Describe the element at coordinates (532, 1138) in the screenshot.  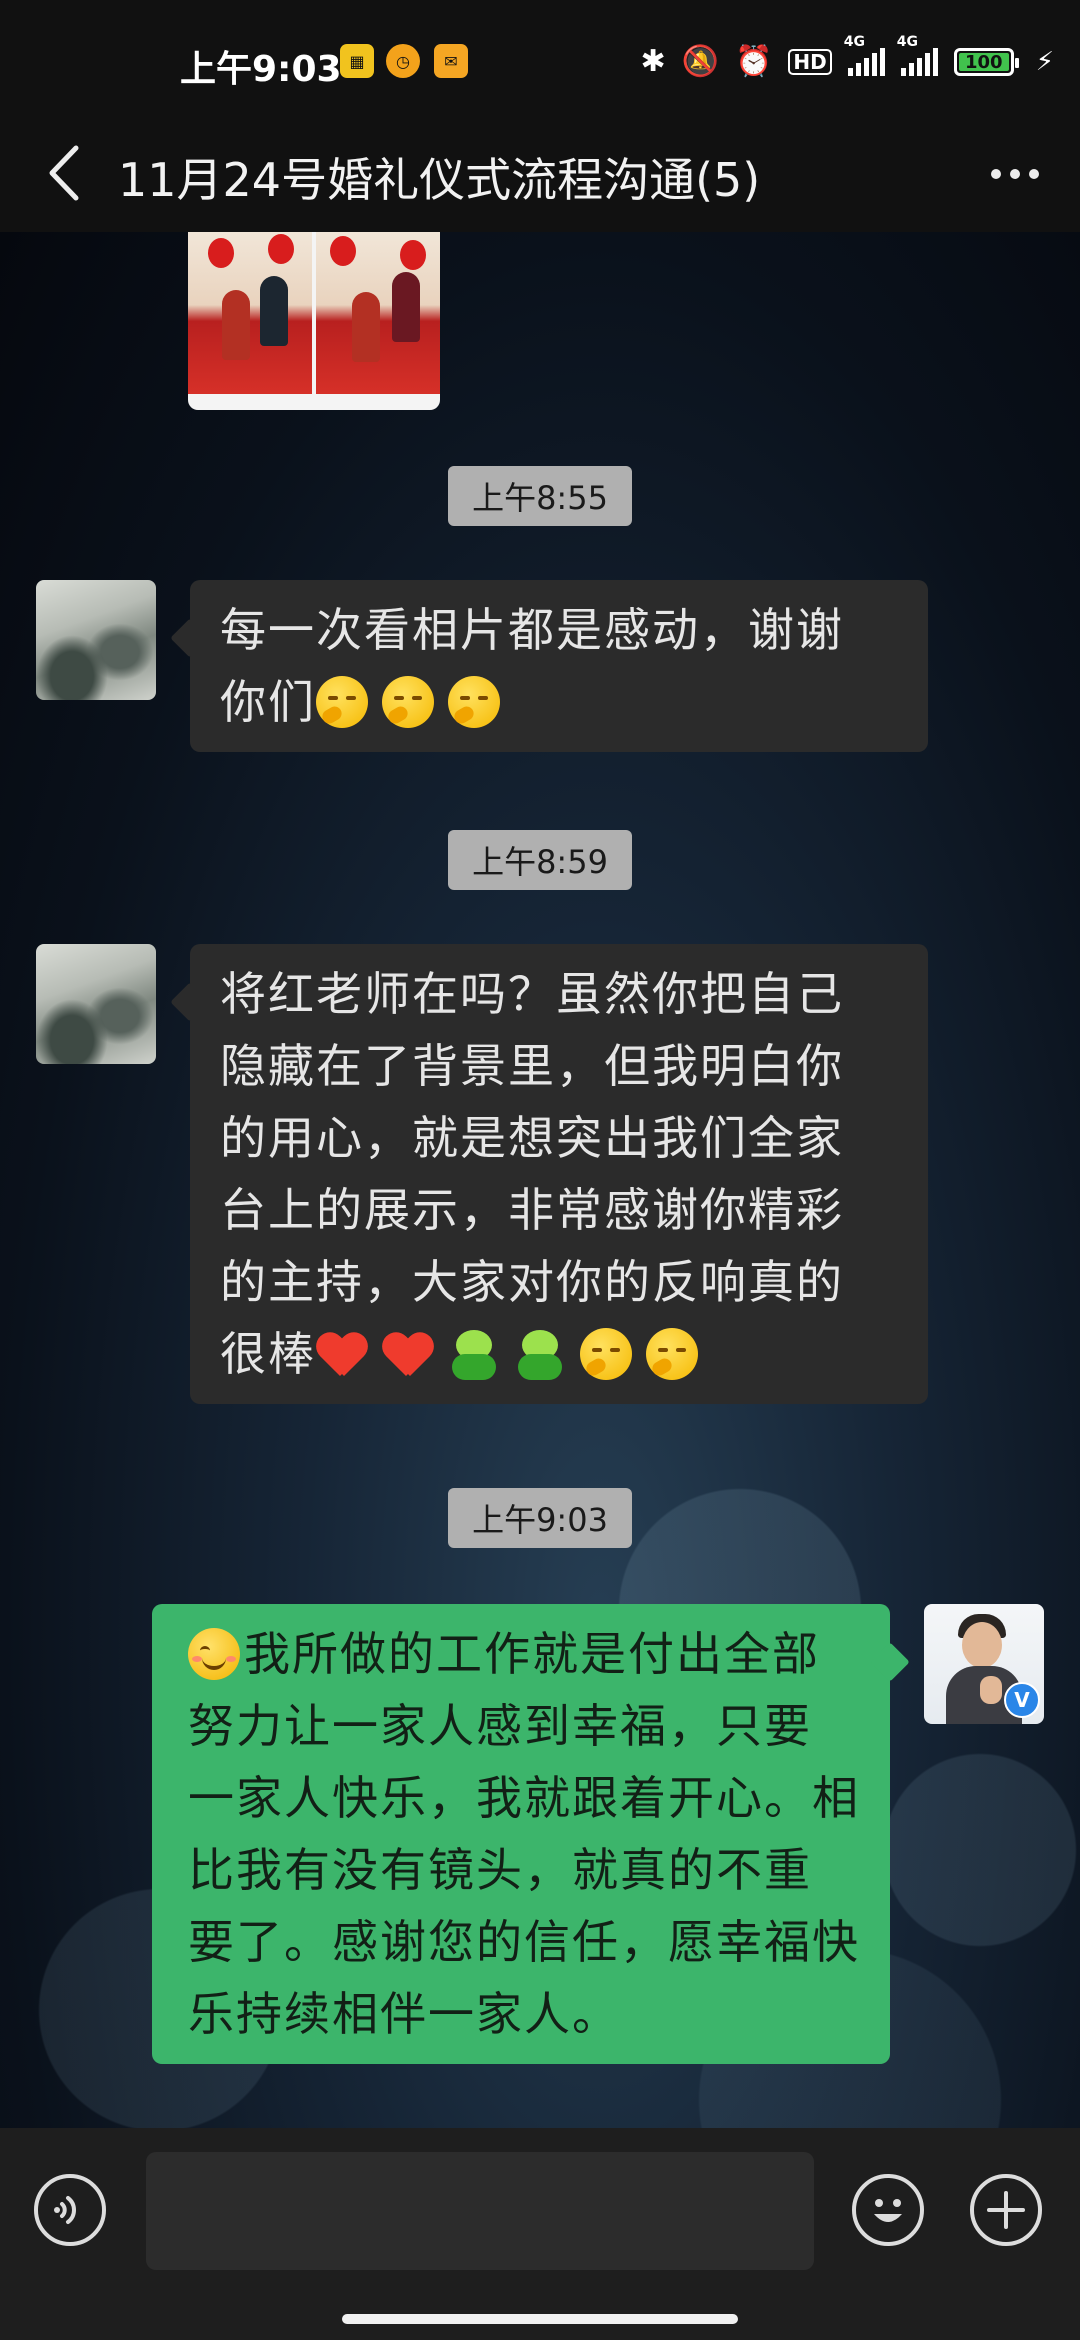
I see `message-line: 的用心，就是想突出我们全家` at that location.